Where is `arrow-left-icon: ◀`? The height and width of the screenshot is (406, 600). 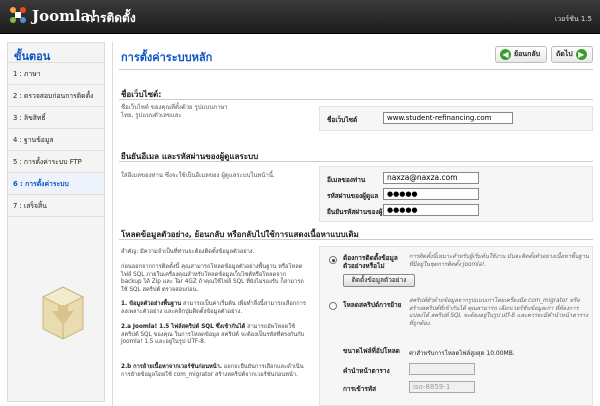
arrow-left-icon: ◀ is located at coordinates (505, 54).